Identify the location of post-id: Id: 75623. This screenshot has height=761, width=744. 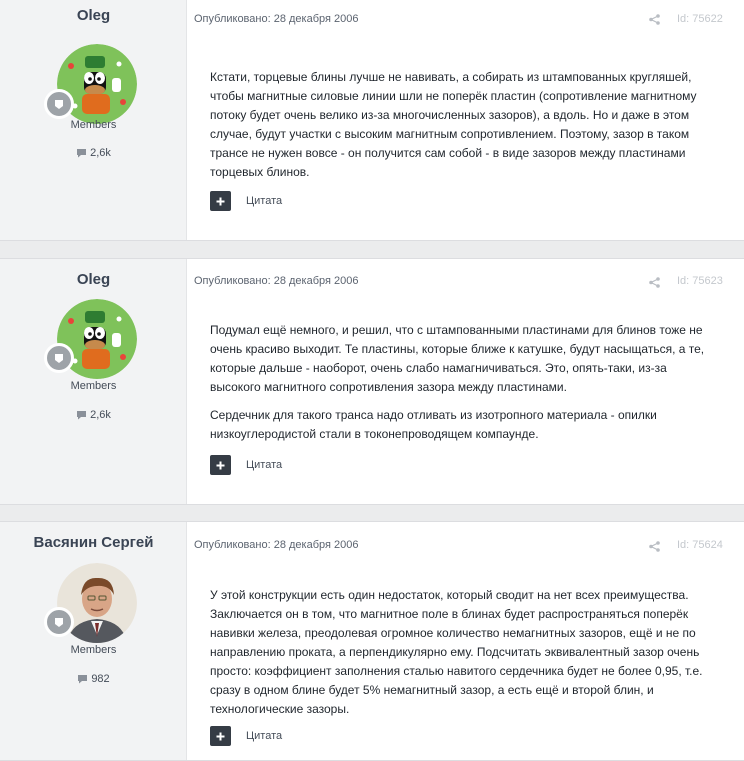
(700, 281).